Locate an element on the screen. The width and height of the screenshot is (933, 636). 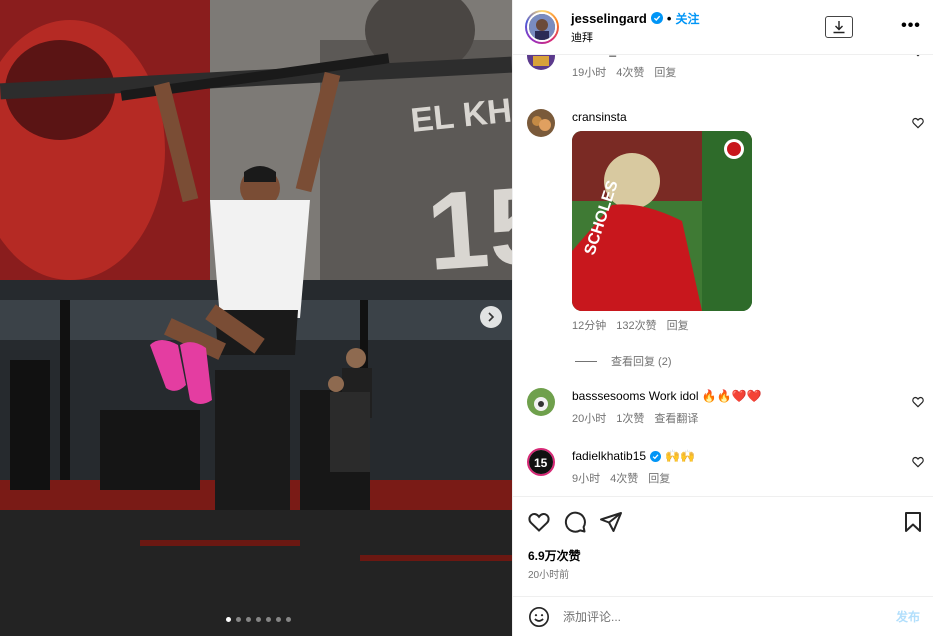
commenter-username: cransinsta is located at coordinates (599, 117).